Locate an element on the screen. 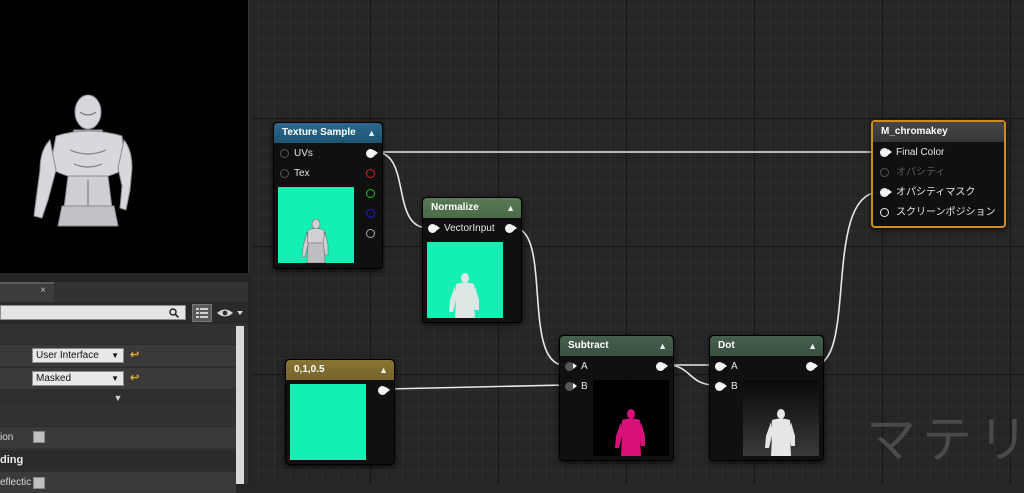 This screenshot has width=1024, height=493. property-row-domain: User Interface ▼ ↩ is located at coordinates (118, 355).